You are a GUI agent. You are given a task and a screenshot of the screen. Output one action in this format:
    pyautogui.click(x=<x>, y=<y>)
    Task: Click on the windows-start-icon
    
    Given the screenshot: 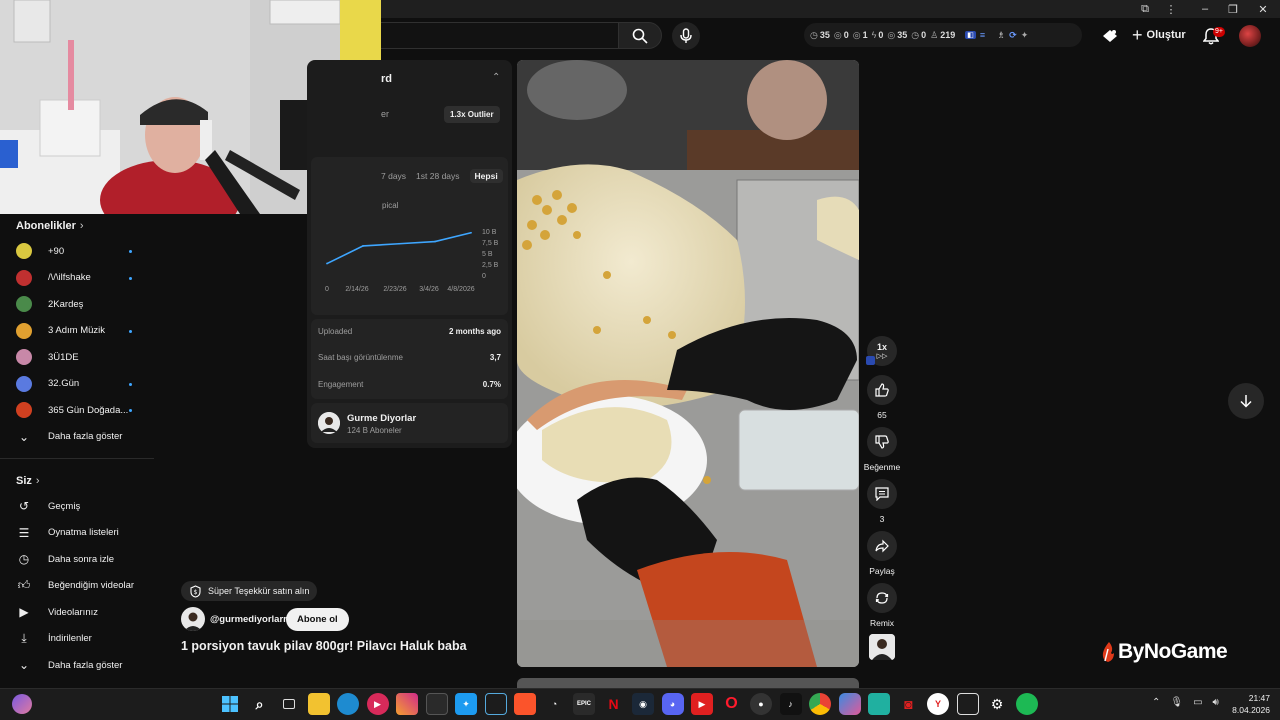 What is the action you would take?
    pyautogui.click(x=230, y=704)
    